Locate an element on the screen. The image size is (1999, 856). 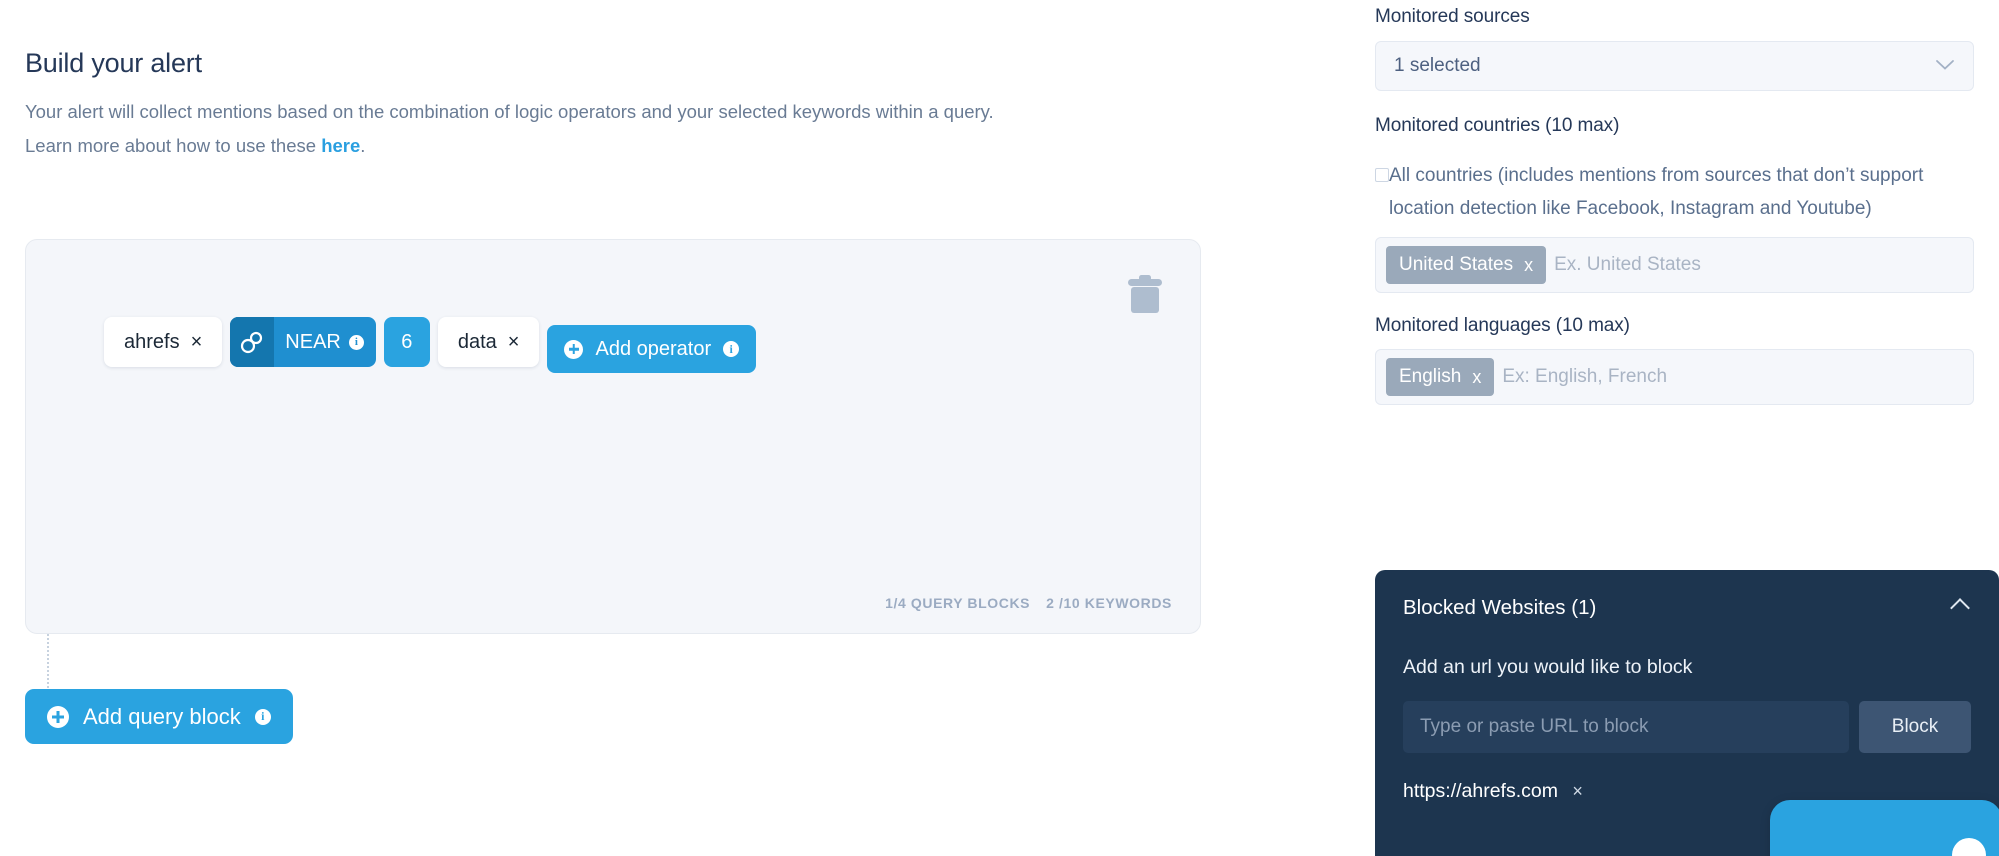
query-block-counters: 1/4 QUERY BLOCKS 2 /10 KEYWORDS is located at coordinates (1028, 603).